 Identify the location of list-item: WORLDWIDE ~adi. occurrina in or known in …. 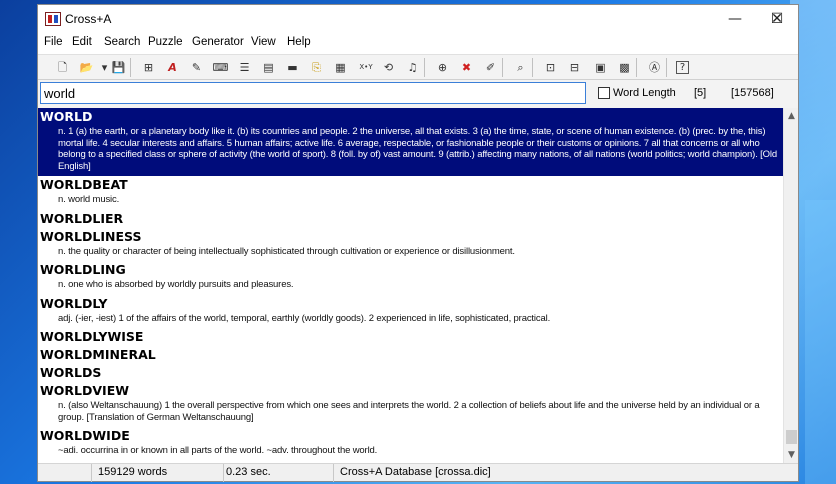
(410, 444).